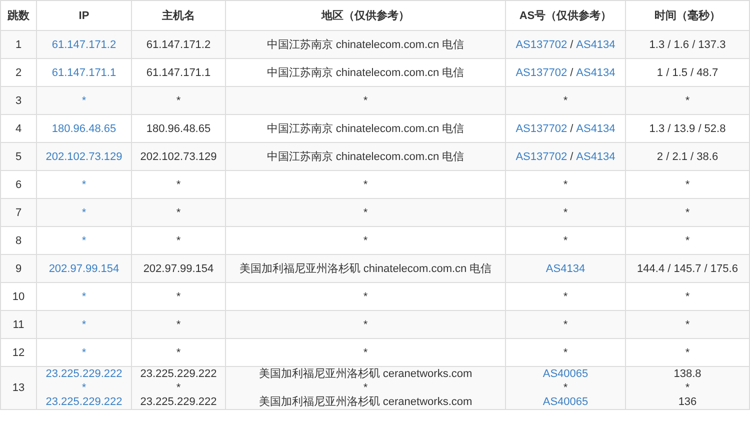 The height and width of the screenshot is (426, 750). Describe the element at coordinates (18, 352) in the screenshot. I see `hop-number: 12` at that location.